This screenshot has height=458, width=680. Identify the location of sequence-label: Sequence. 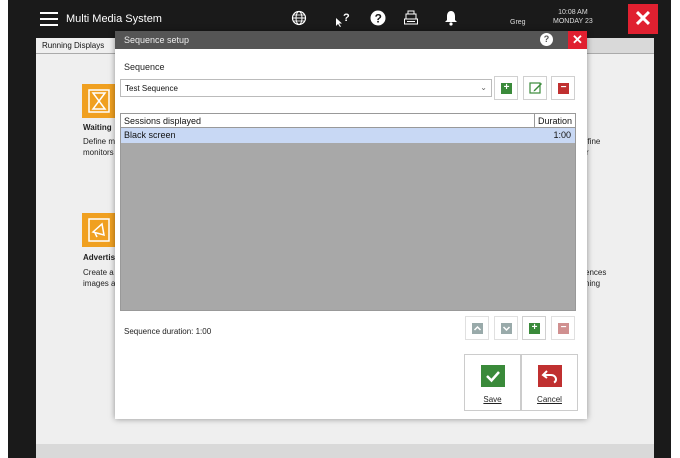
(144, 67).